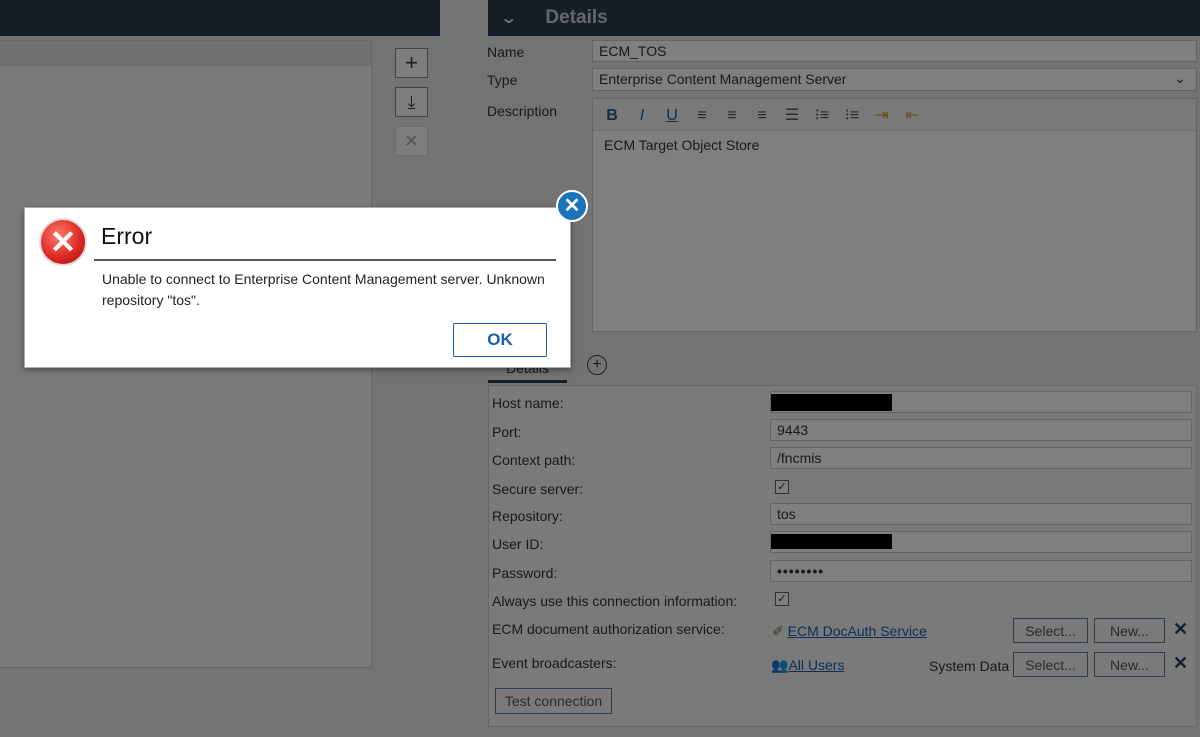 This screenshot has height=737, width=1200. Describe the element at coordinates (127, 236) in the screenshot. I see `dialog-title: Error` at that location.